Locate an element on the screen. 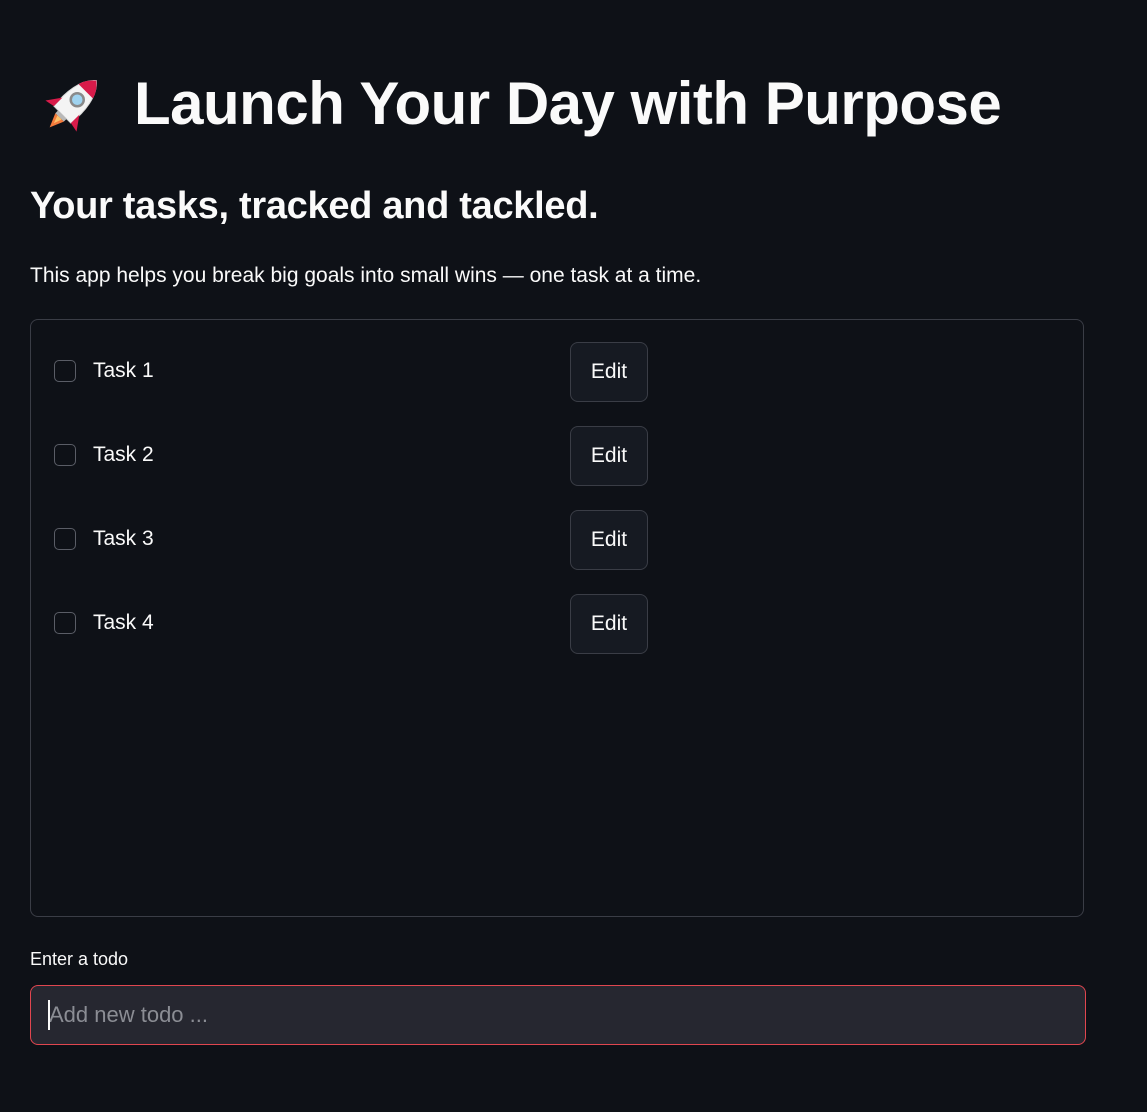  task-label: Task 4 is located at coordinates (123, 622).